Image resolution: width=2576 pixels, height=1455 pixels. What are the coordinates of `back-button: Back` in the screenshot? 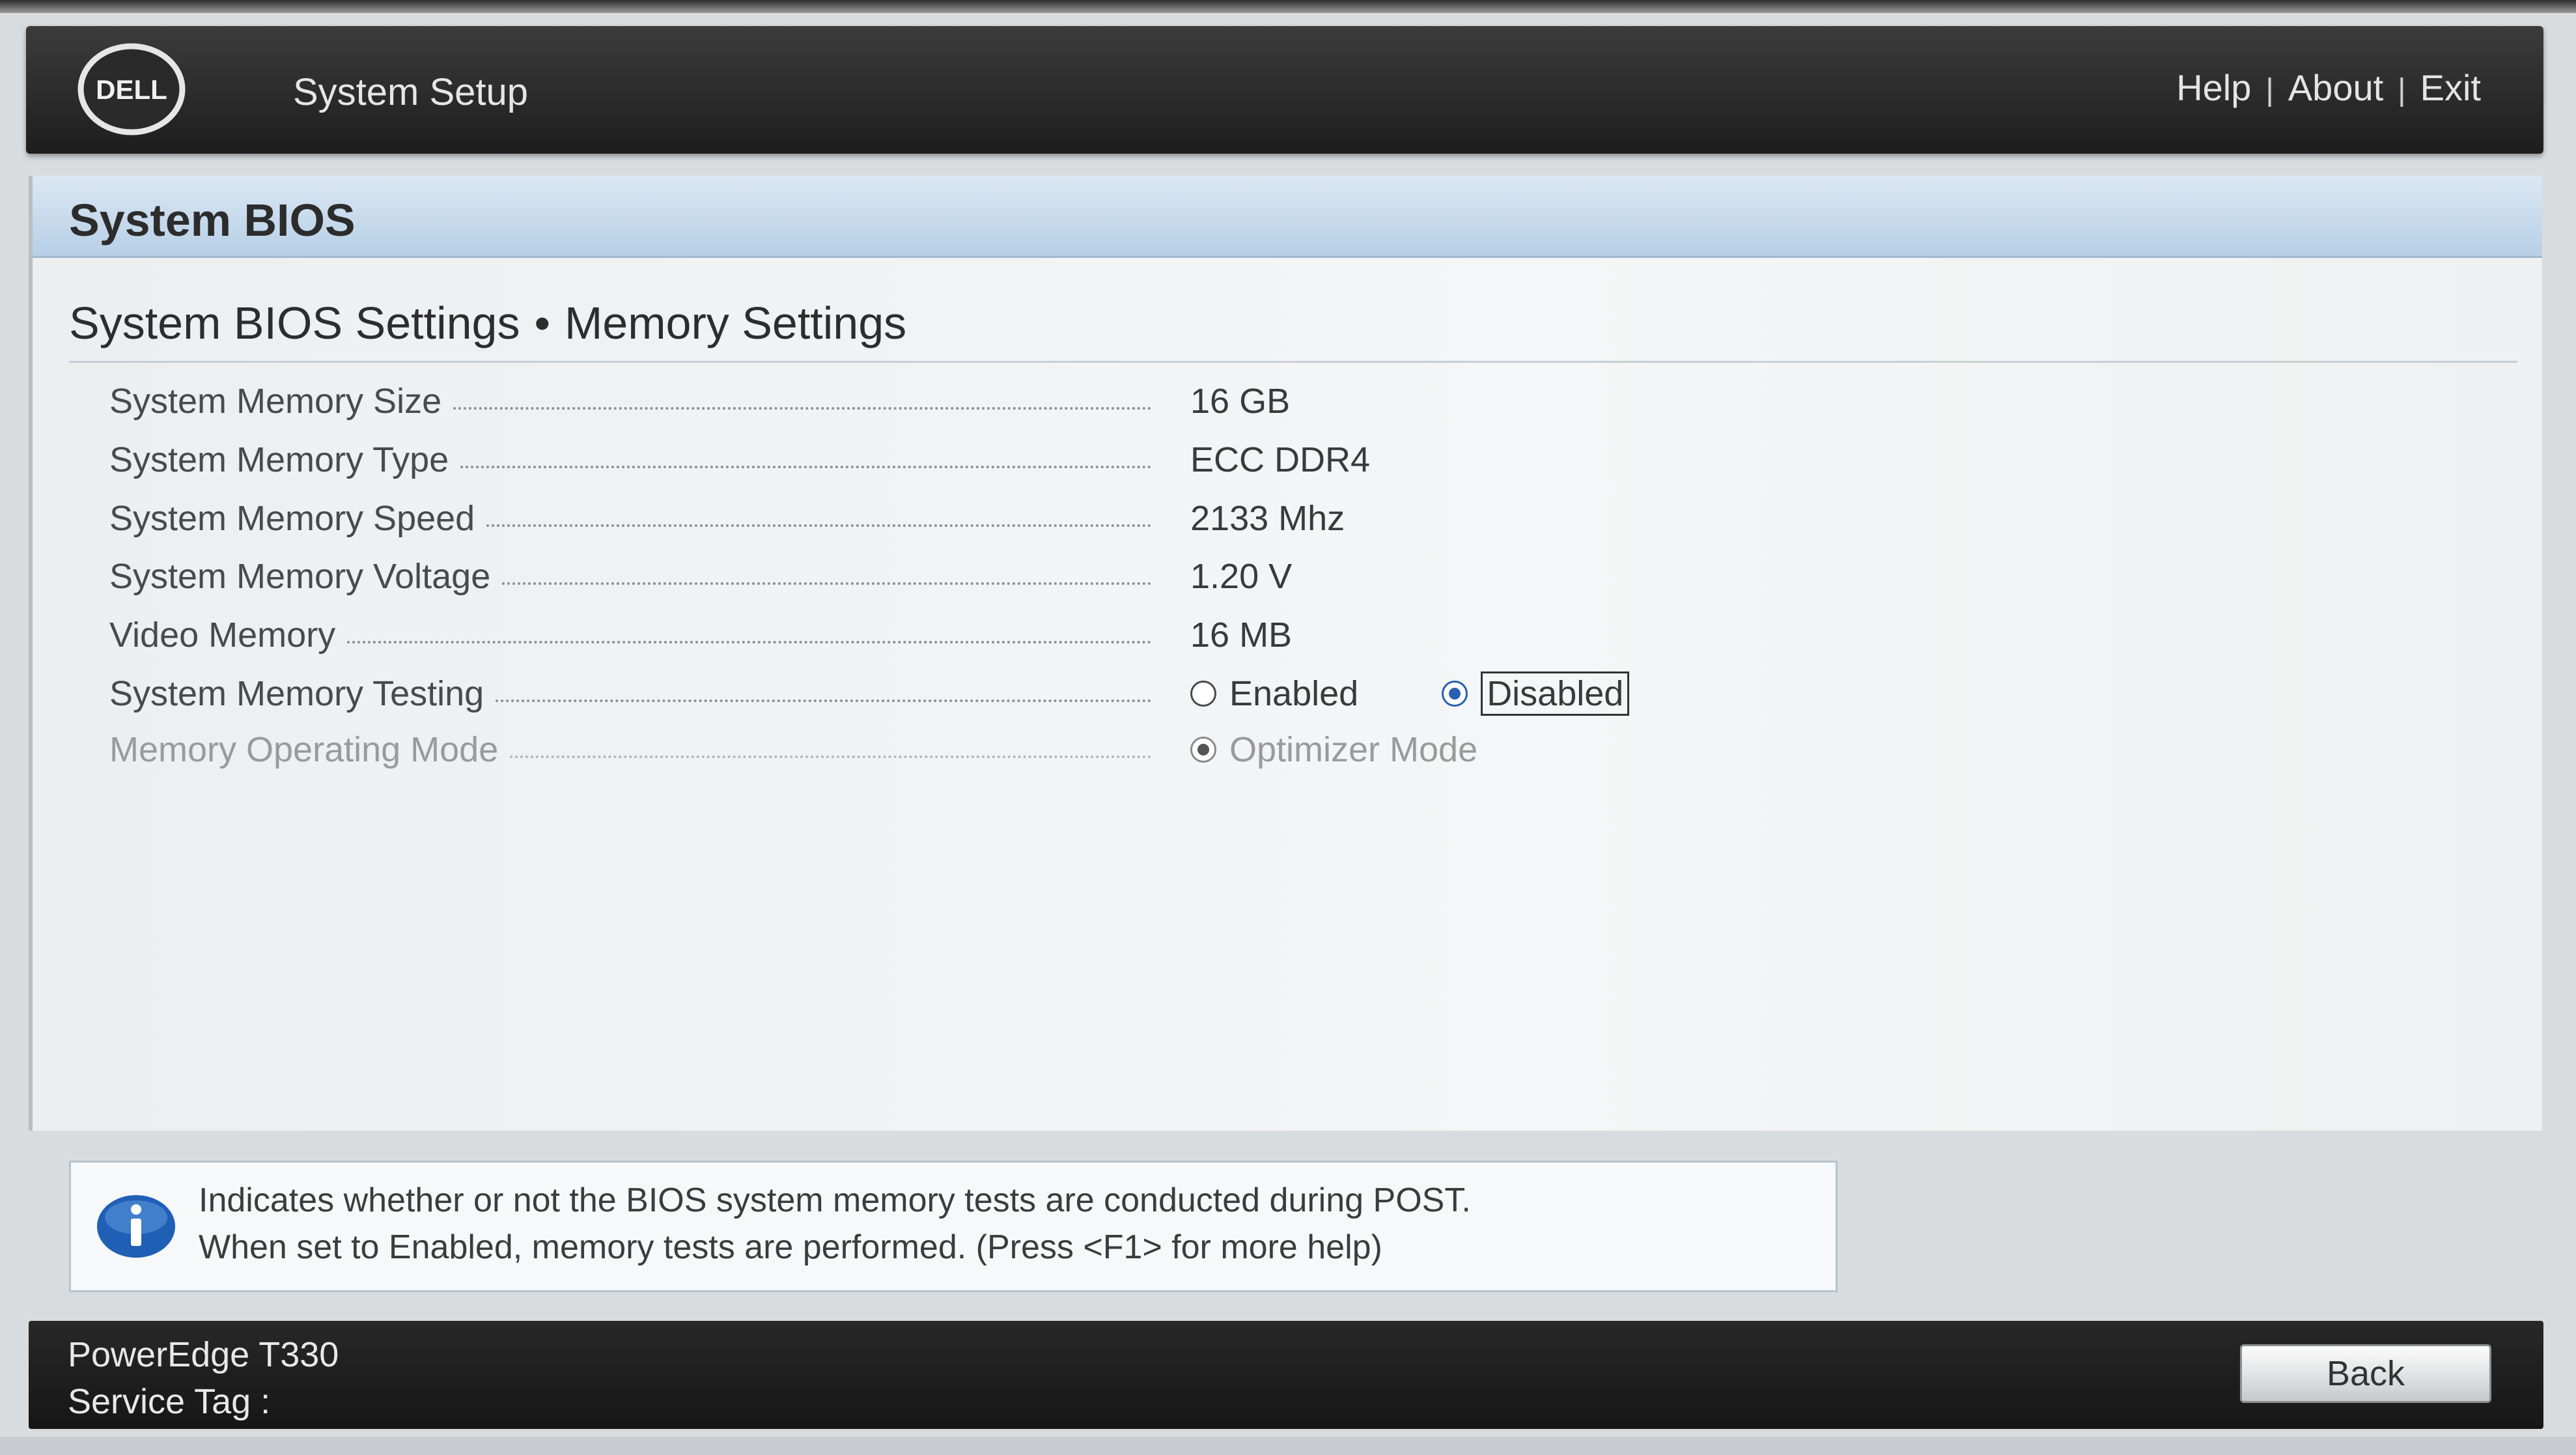 It's located at (2366, 1374).